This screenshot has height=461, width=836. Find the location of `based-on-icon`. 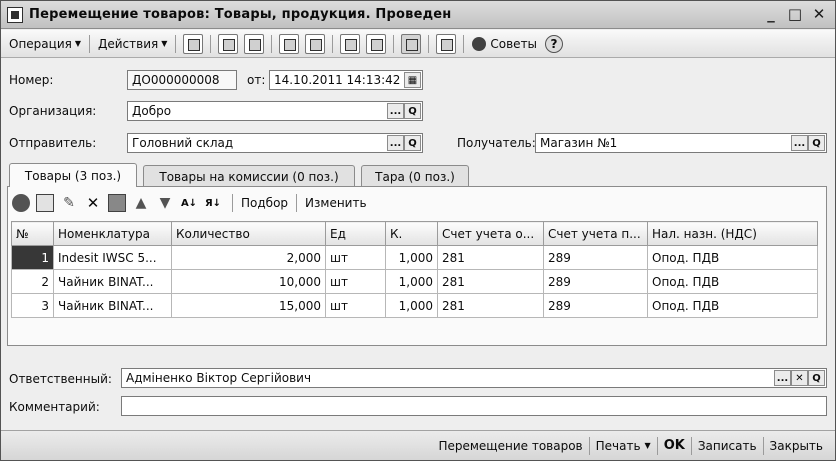

based-on-icon is located at coordinates (289, 43).